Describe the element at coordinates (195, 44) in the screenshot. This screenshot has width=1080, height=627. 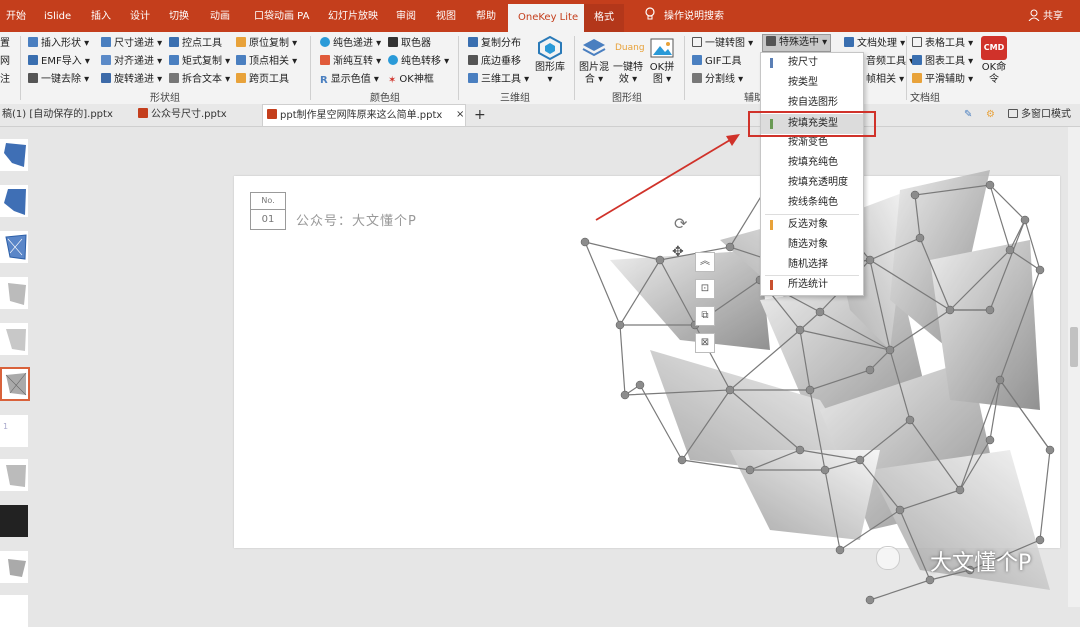
I see `handle-tool-button: 控点工具` at that location.